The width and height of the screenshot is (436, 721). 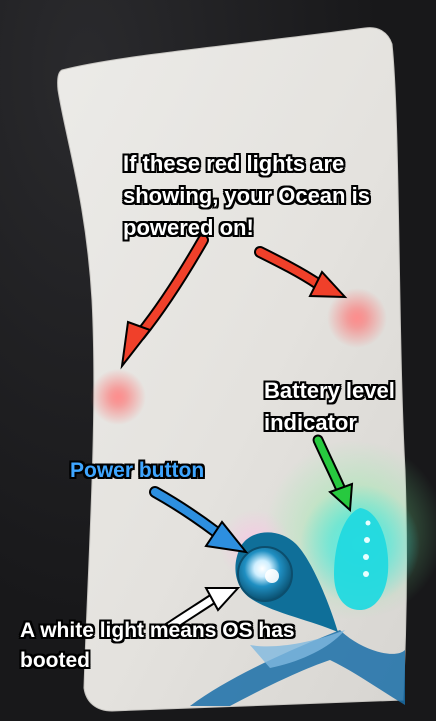 I want to click on power-button-light, so click(x=272, y=576).